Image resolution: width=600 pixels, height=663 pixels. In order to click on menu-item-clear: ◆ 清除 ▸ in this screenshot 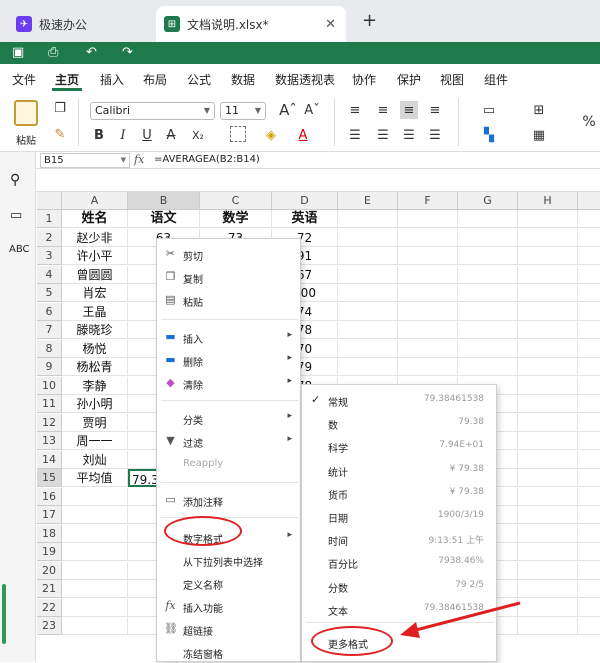, I will do `click(228, 383)`.